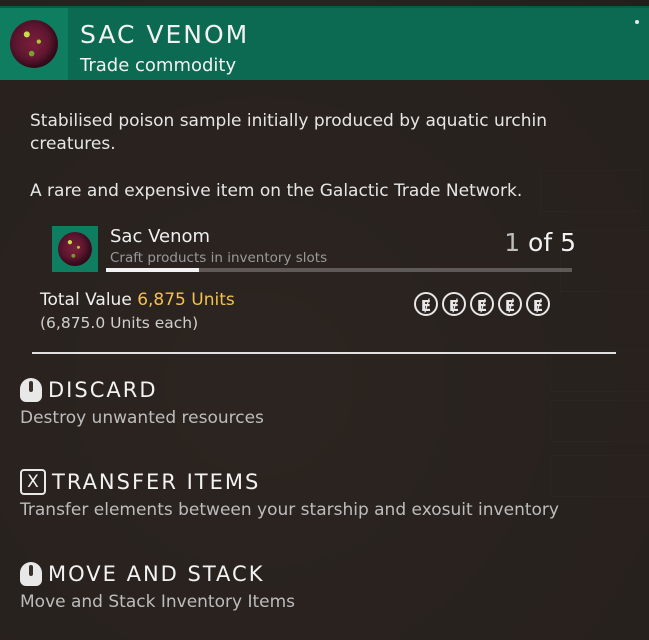 The image size is (649, 640). I want to click on action-description: Destroy unwanted resources, so click(142, 418).